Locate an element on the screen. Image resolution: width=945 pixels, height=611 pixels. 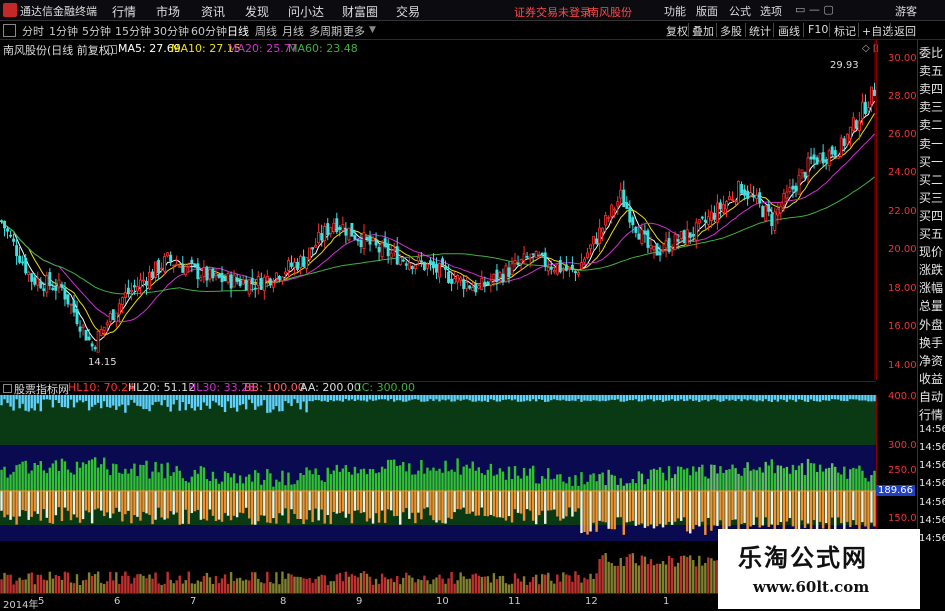
side-panel-item: 买三 is located at coordinates (931, 197).